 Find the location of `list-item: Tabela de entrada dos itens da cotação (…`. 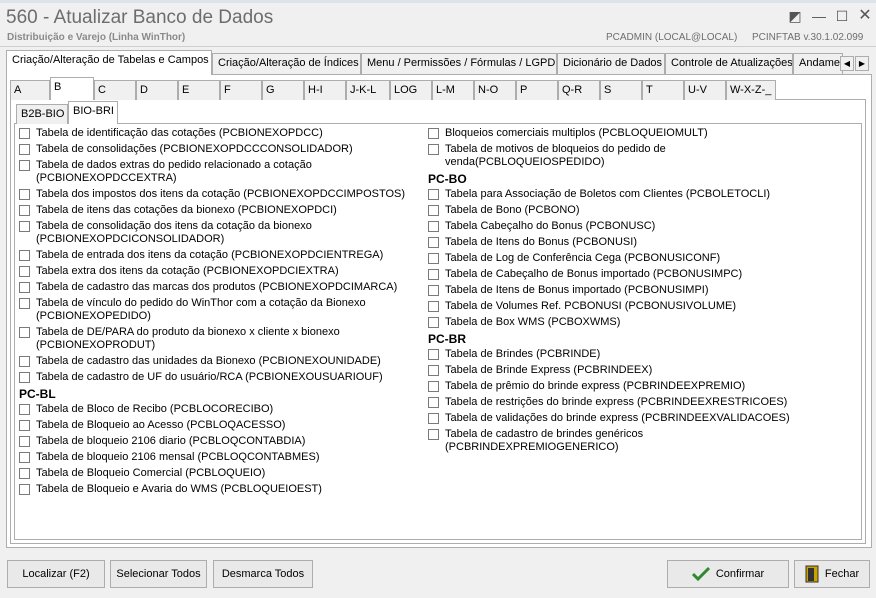

list-item: Tabela de entrada dos itens da cotação (… is located at coordinates (219, 255).